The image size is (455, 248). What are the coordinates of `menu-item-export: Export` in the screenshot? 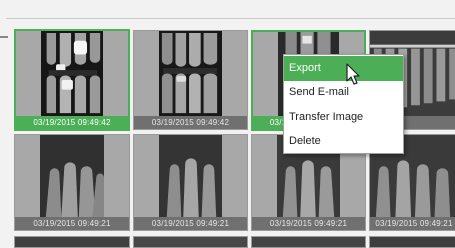 It's located at (343, 68).